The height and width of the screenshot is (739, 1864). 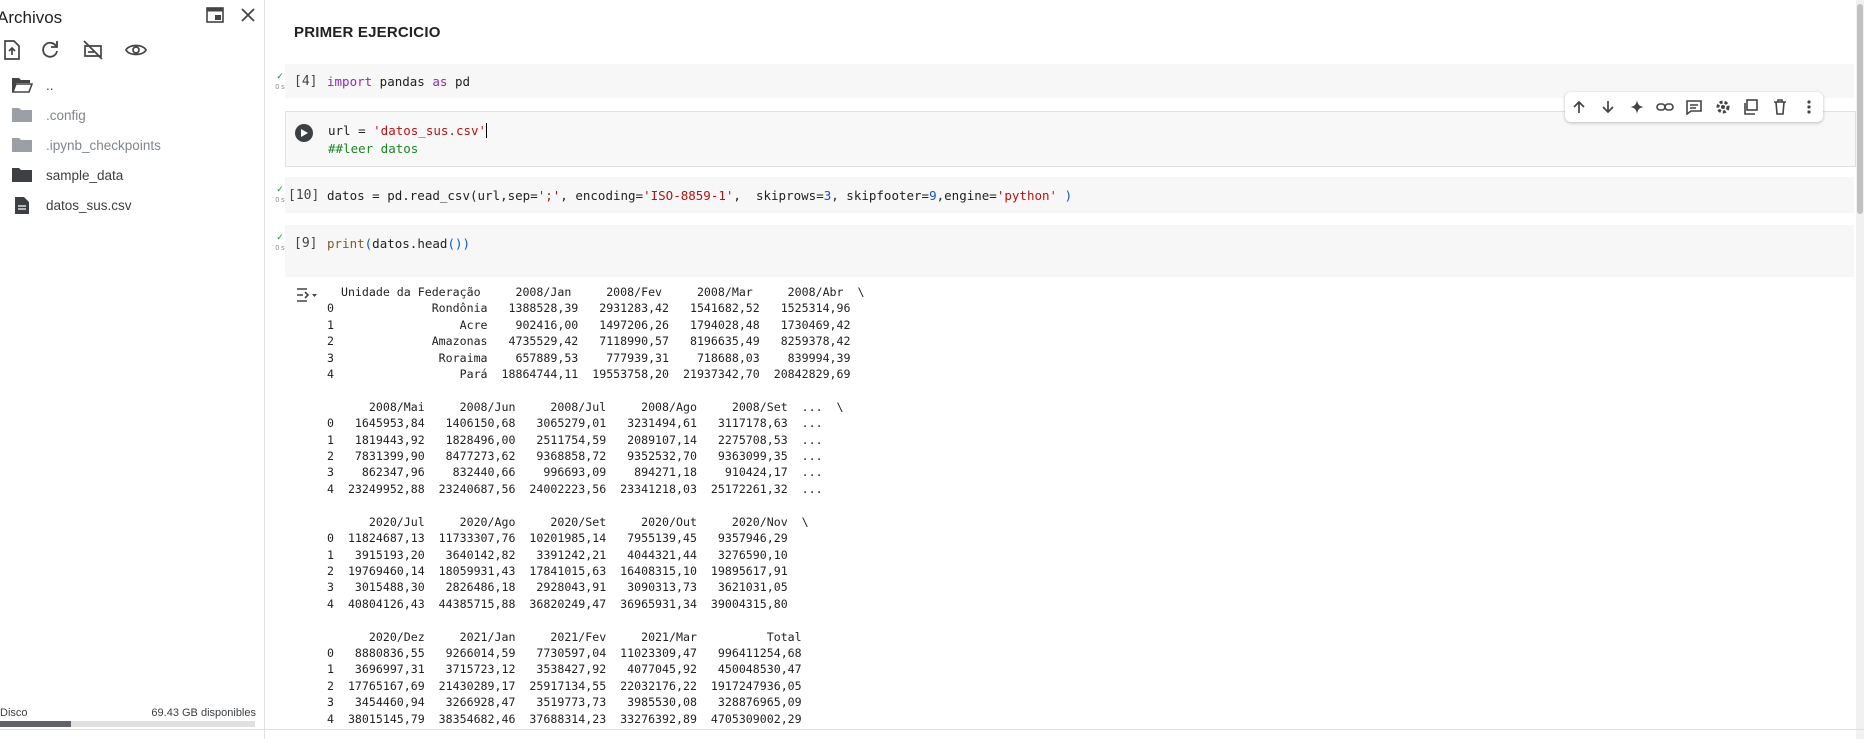 What do you see at coordinates (14, 713) in the screenshot?
I see `disk-label: Disco` at bounding box center [14, 713].